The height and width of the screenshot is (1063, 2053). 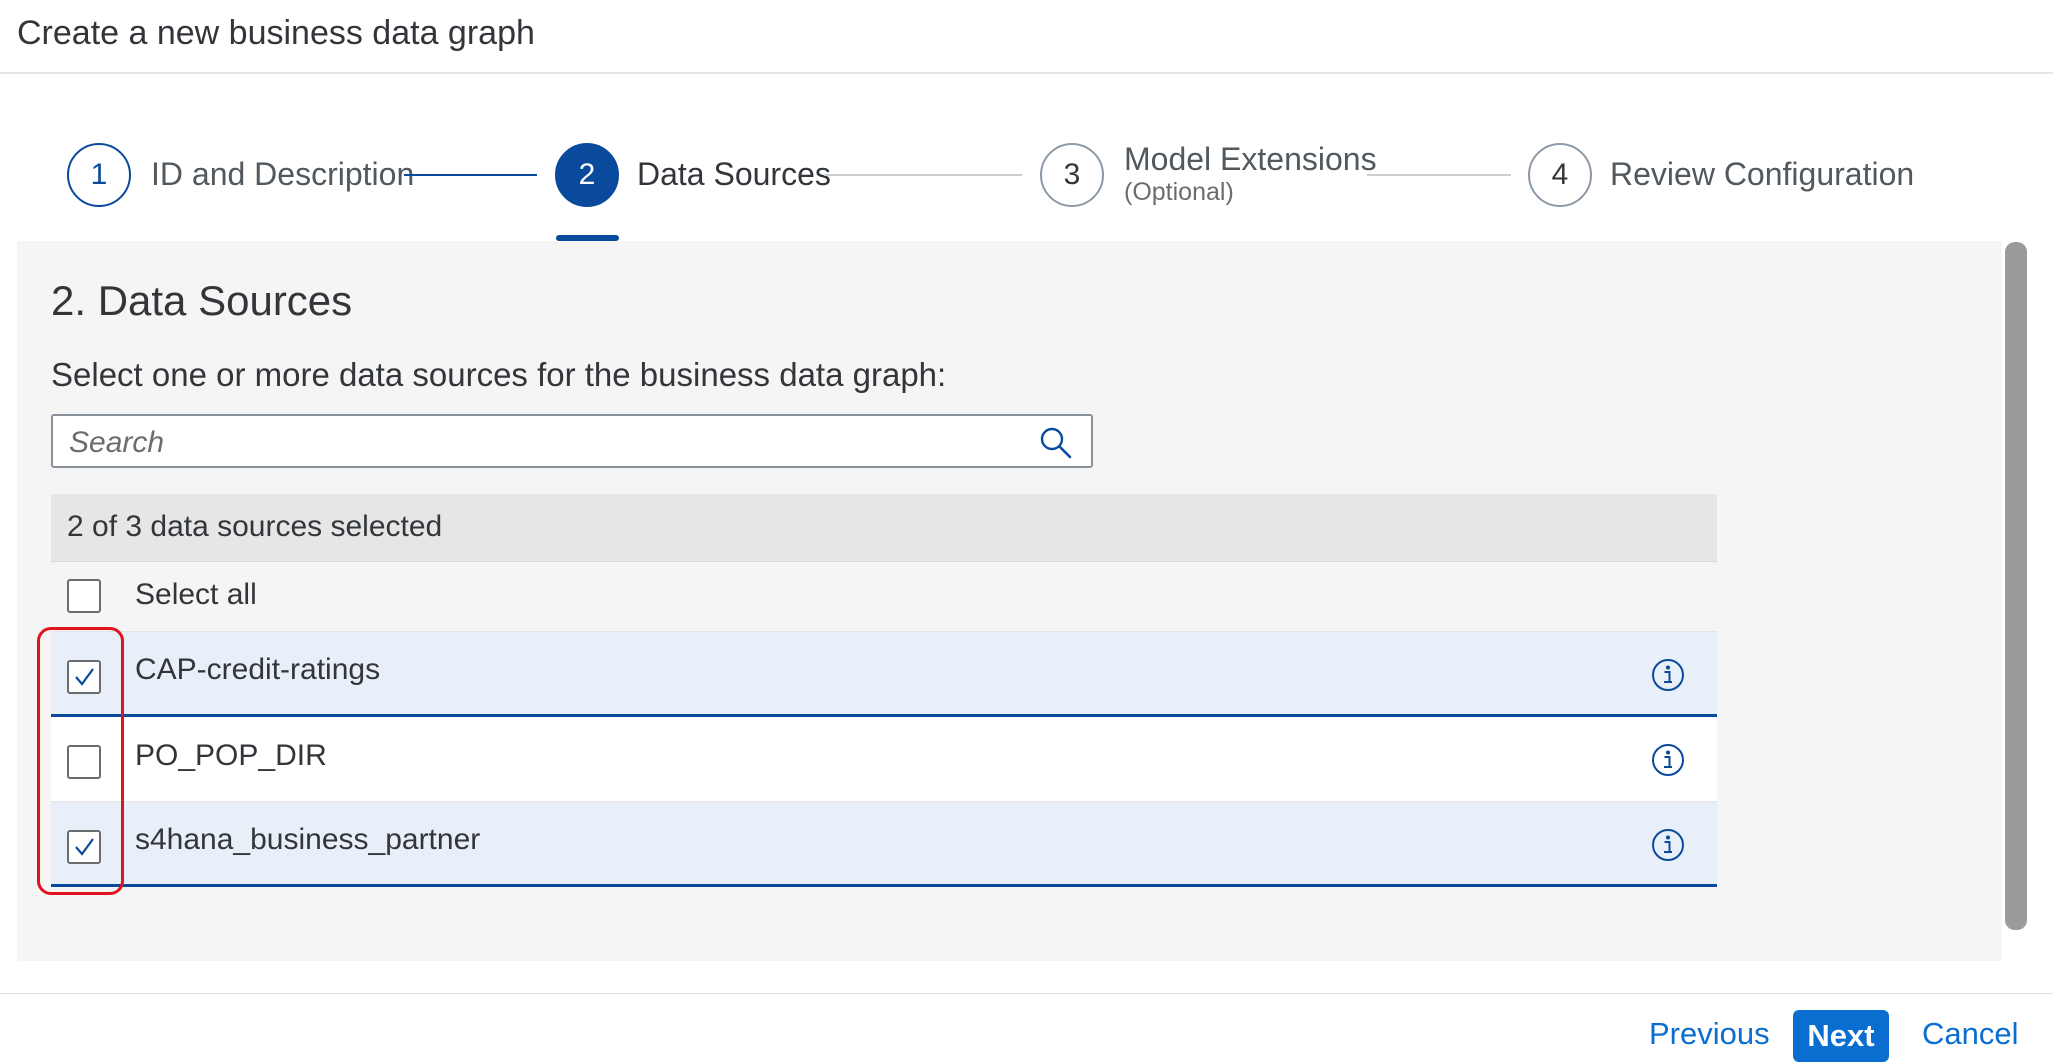 What do you see at coordinates (308, 839) in the screenshot?
I see `item-label: s4hana_business_partner` at bounding box center [308, 839].